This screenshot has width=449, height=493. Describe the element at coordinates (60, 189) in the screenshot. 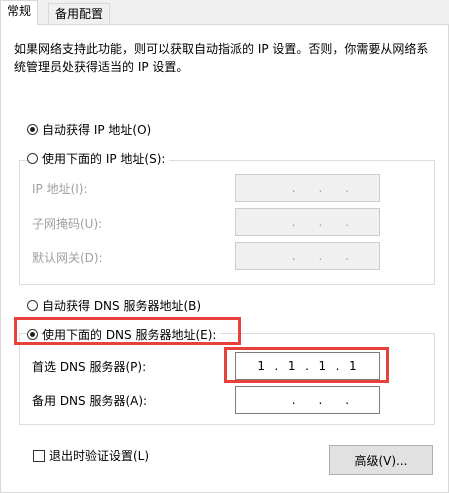

I see `ip-address-label: IP 地址(I):` at that location.